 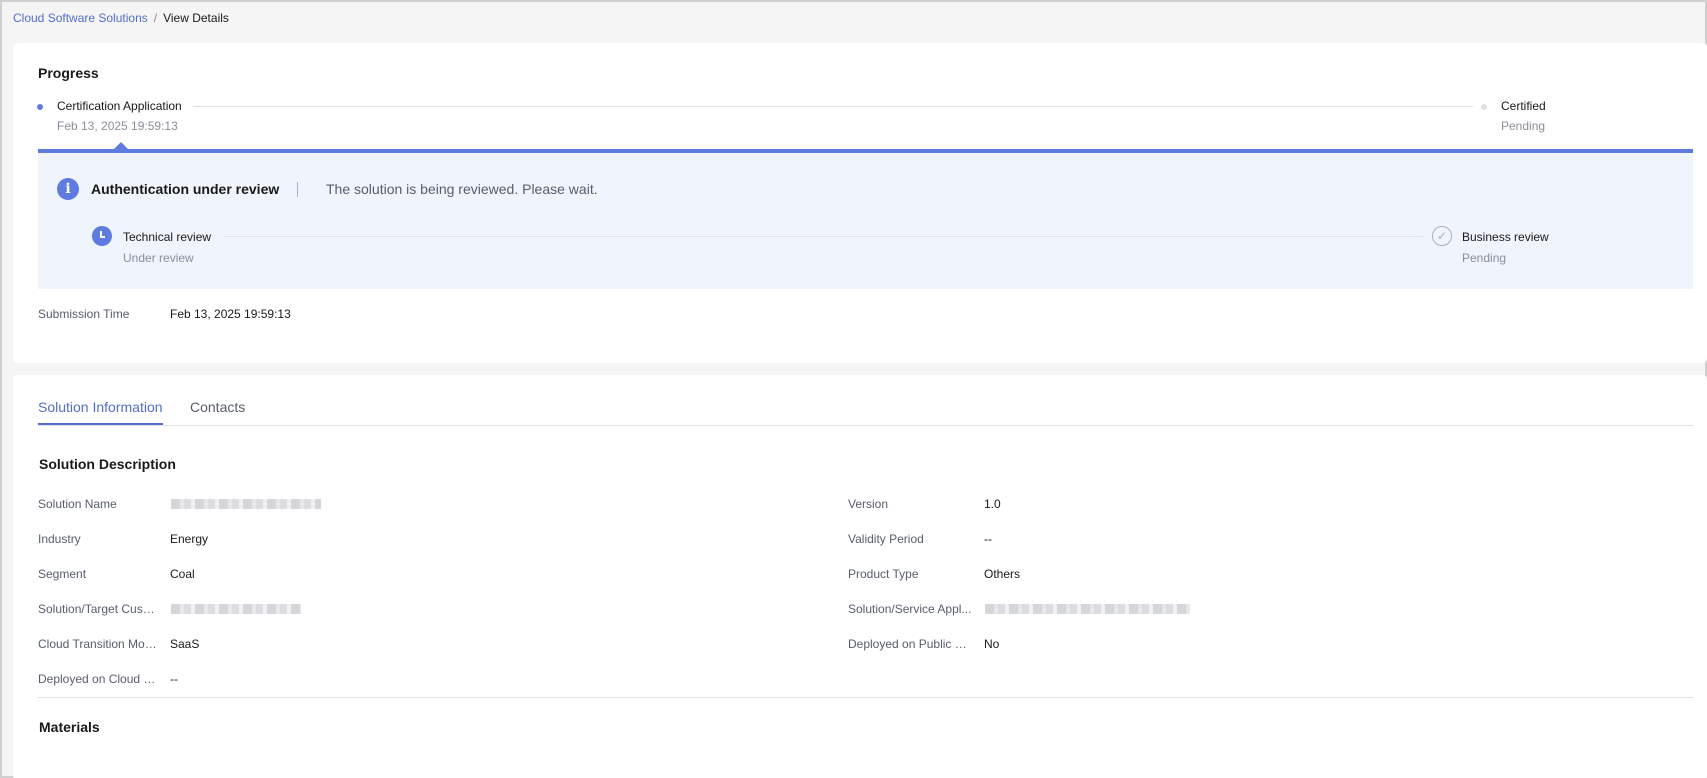 I want to click on breadcrumb-link-cloud-software-solutions: Cloud Software Solutions, so click(x=80, y=18).